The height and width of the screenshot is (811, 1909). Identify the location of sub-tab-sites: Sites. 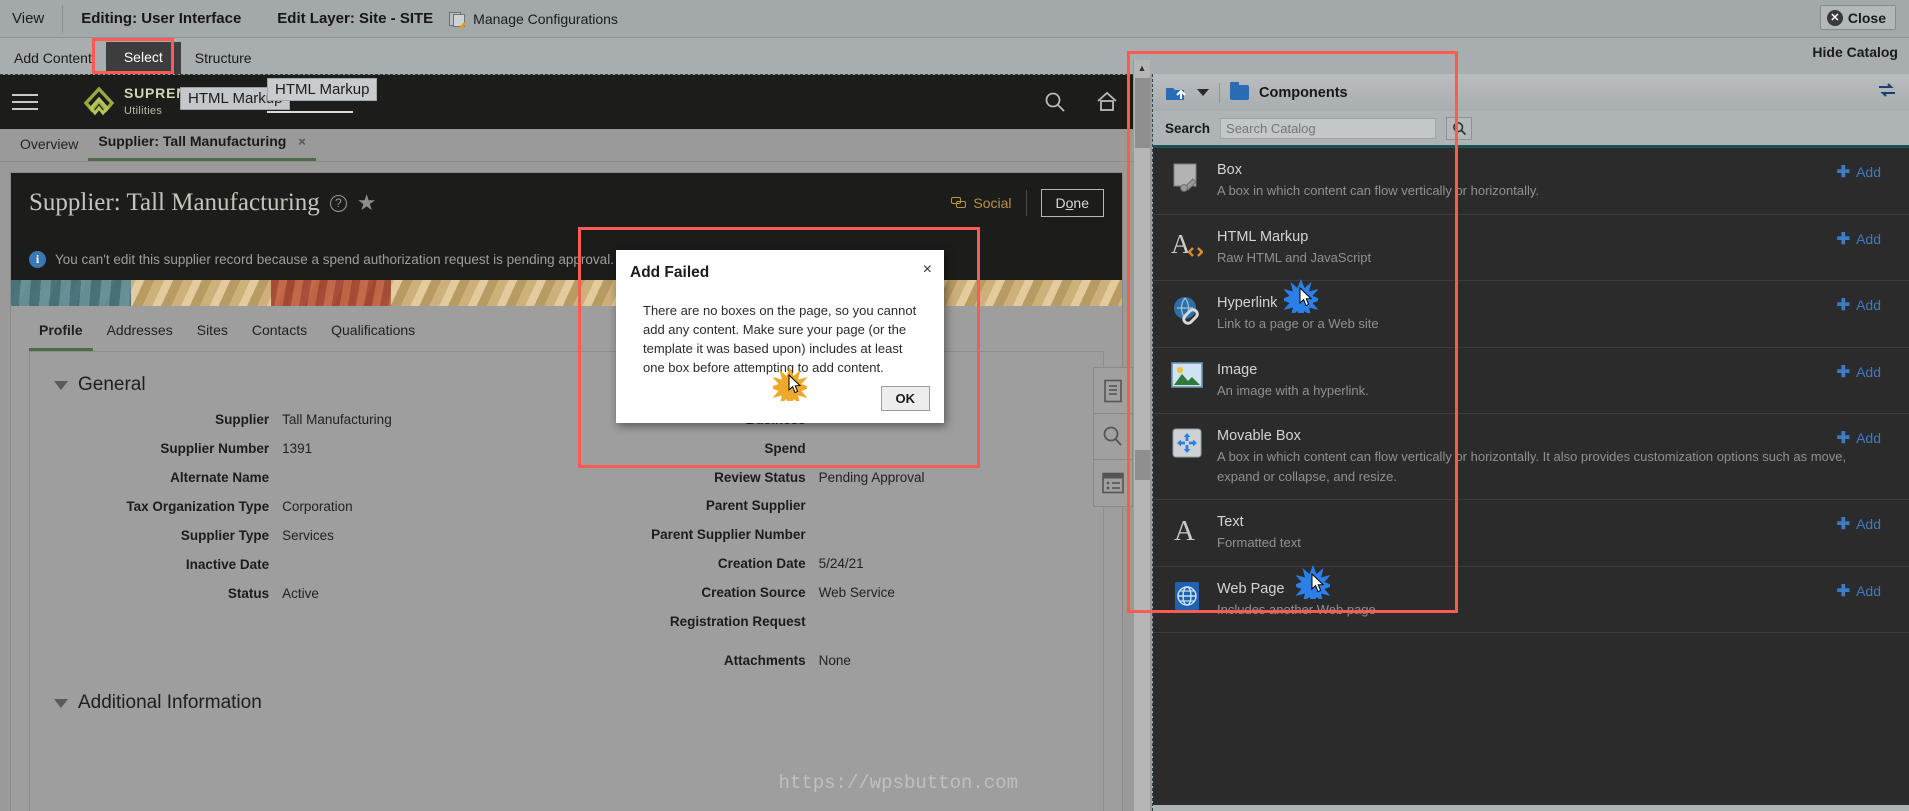
(212, 334).